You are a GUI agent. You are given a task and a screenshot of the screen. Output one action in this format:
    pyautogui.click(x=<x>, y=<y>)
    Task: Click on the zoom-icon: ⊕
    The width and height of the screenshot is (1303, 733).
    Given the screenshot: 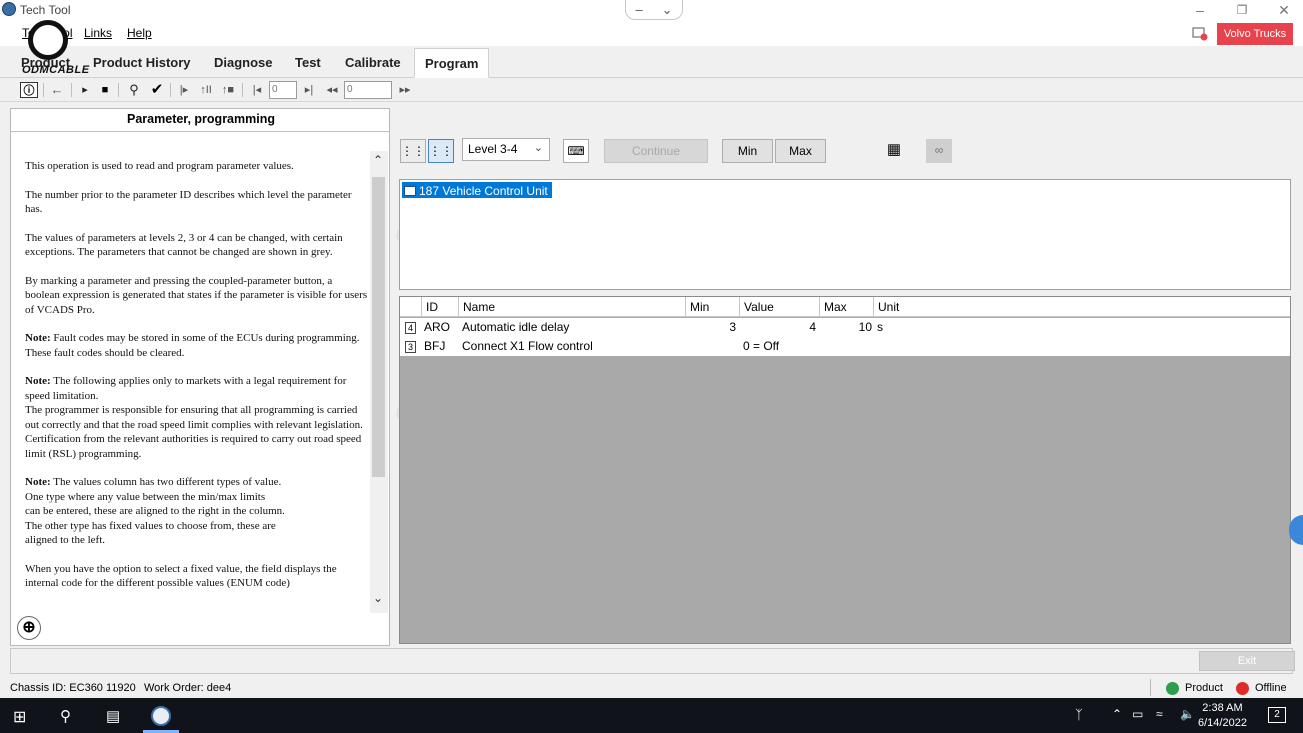 What is the action you would take?
    pyautogui.click(x=29, y=628)
    